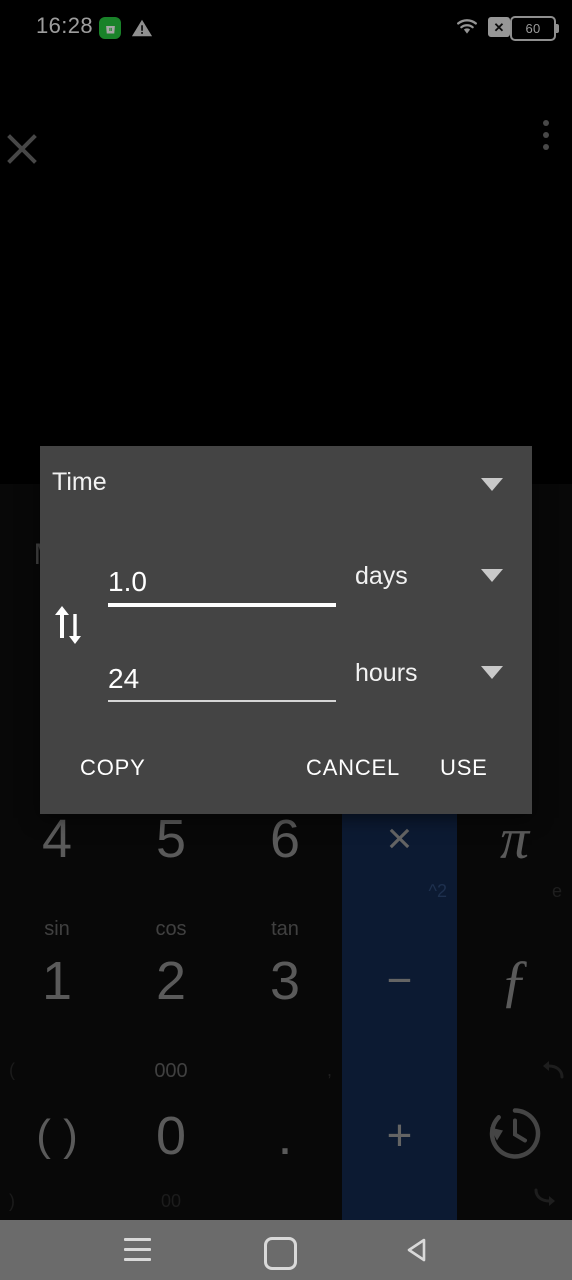 Image resolution: width=572 pixels, height=1280 pixels. I want to click on use-button: USE, so click(464, 768).